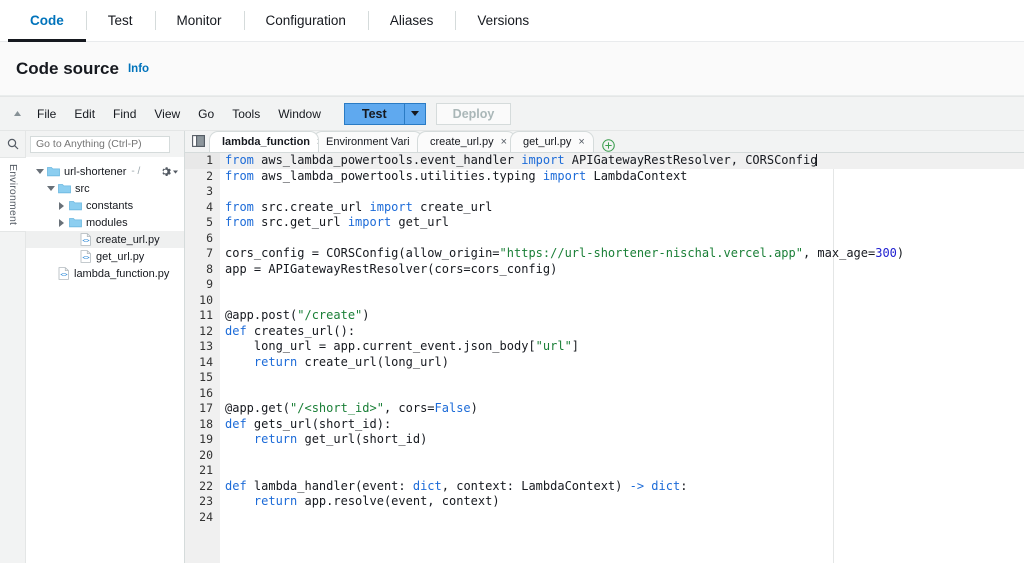  I want to click on code-token: def, so click(239, 485).